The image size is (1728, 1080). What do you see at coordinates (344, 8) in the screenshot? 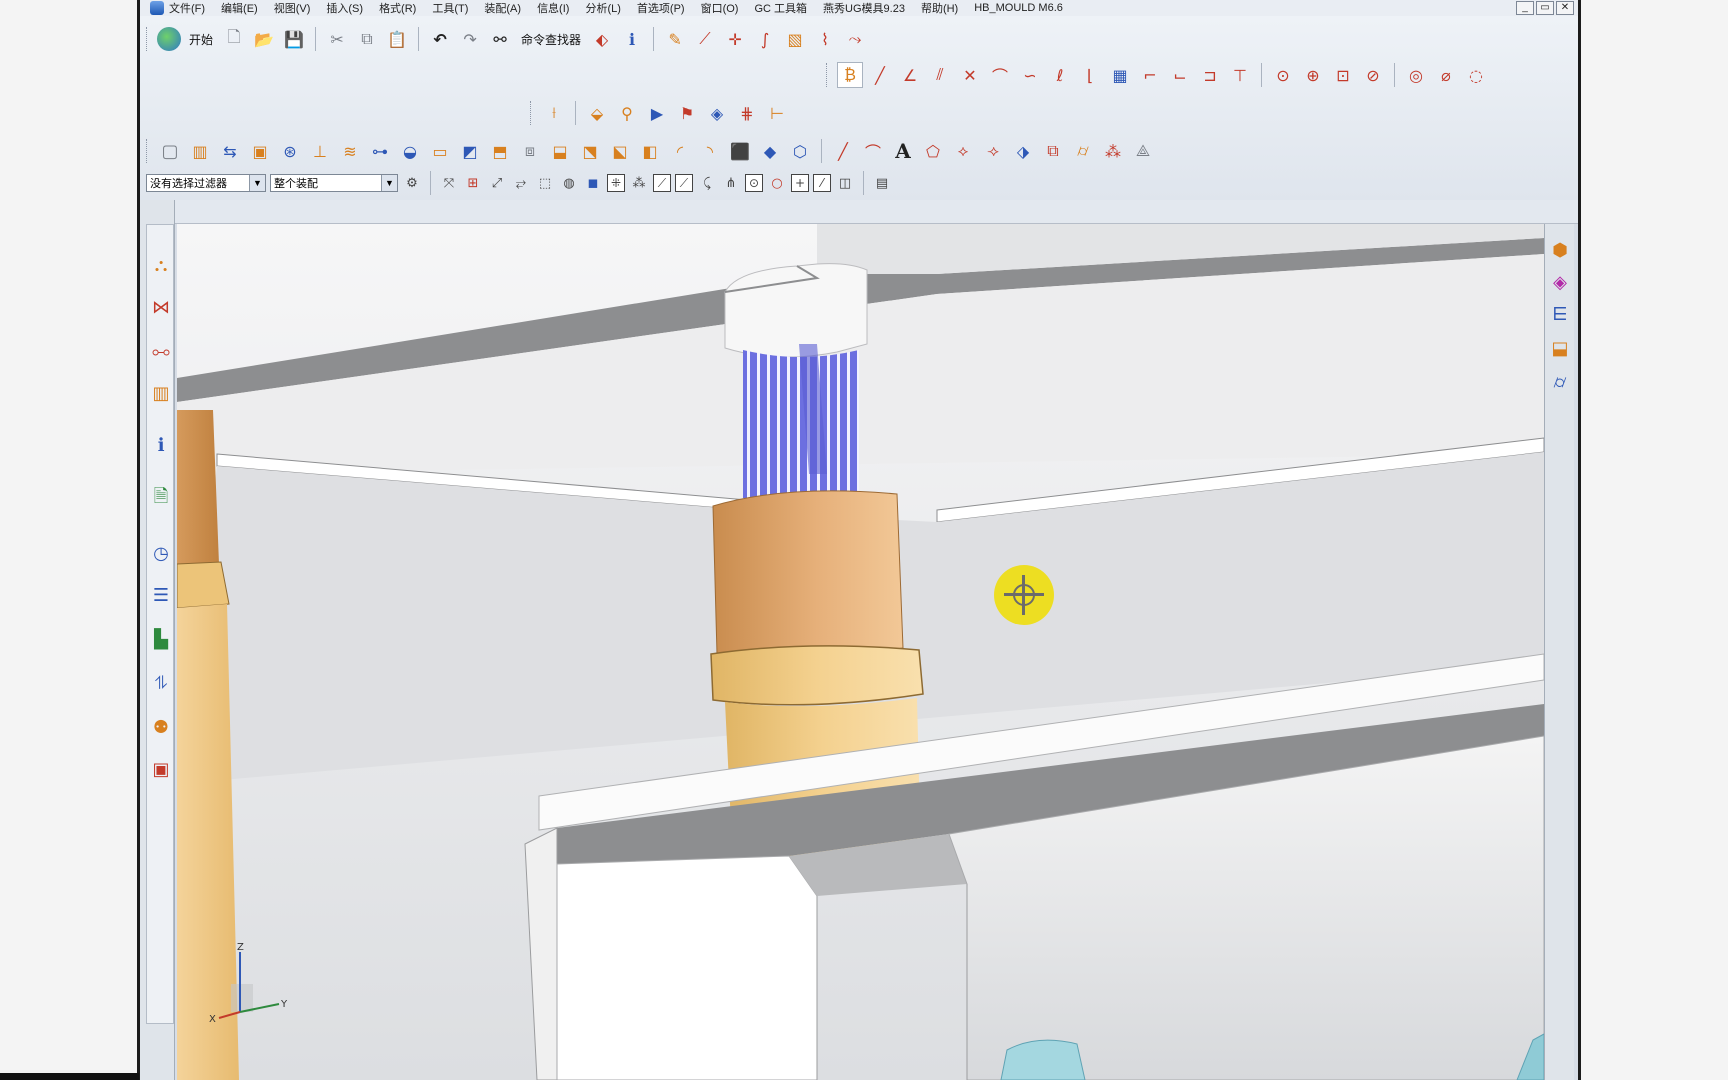
I see `menu-insert: 插入(S)` at bounding box center [344, 8].